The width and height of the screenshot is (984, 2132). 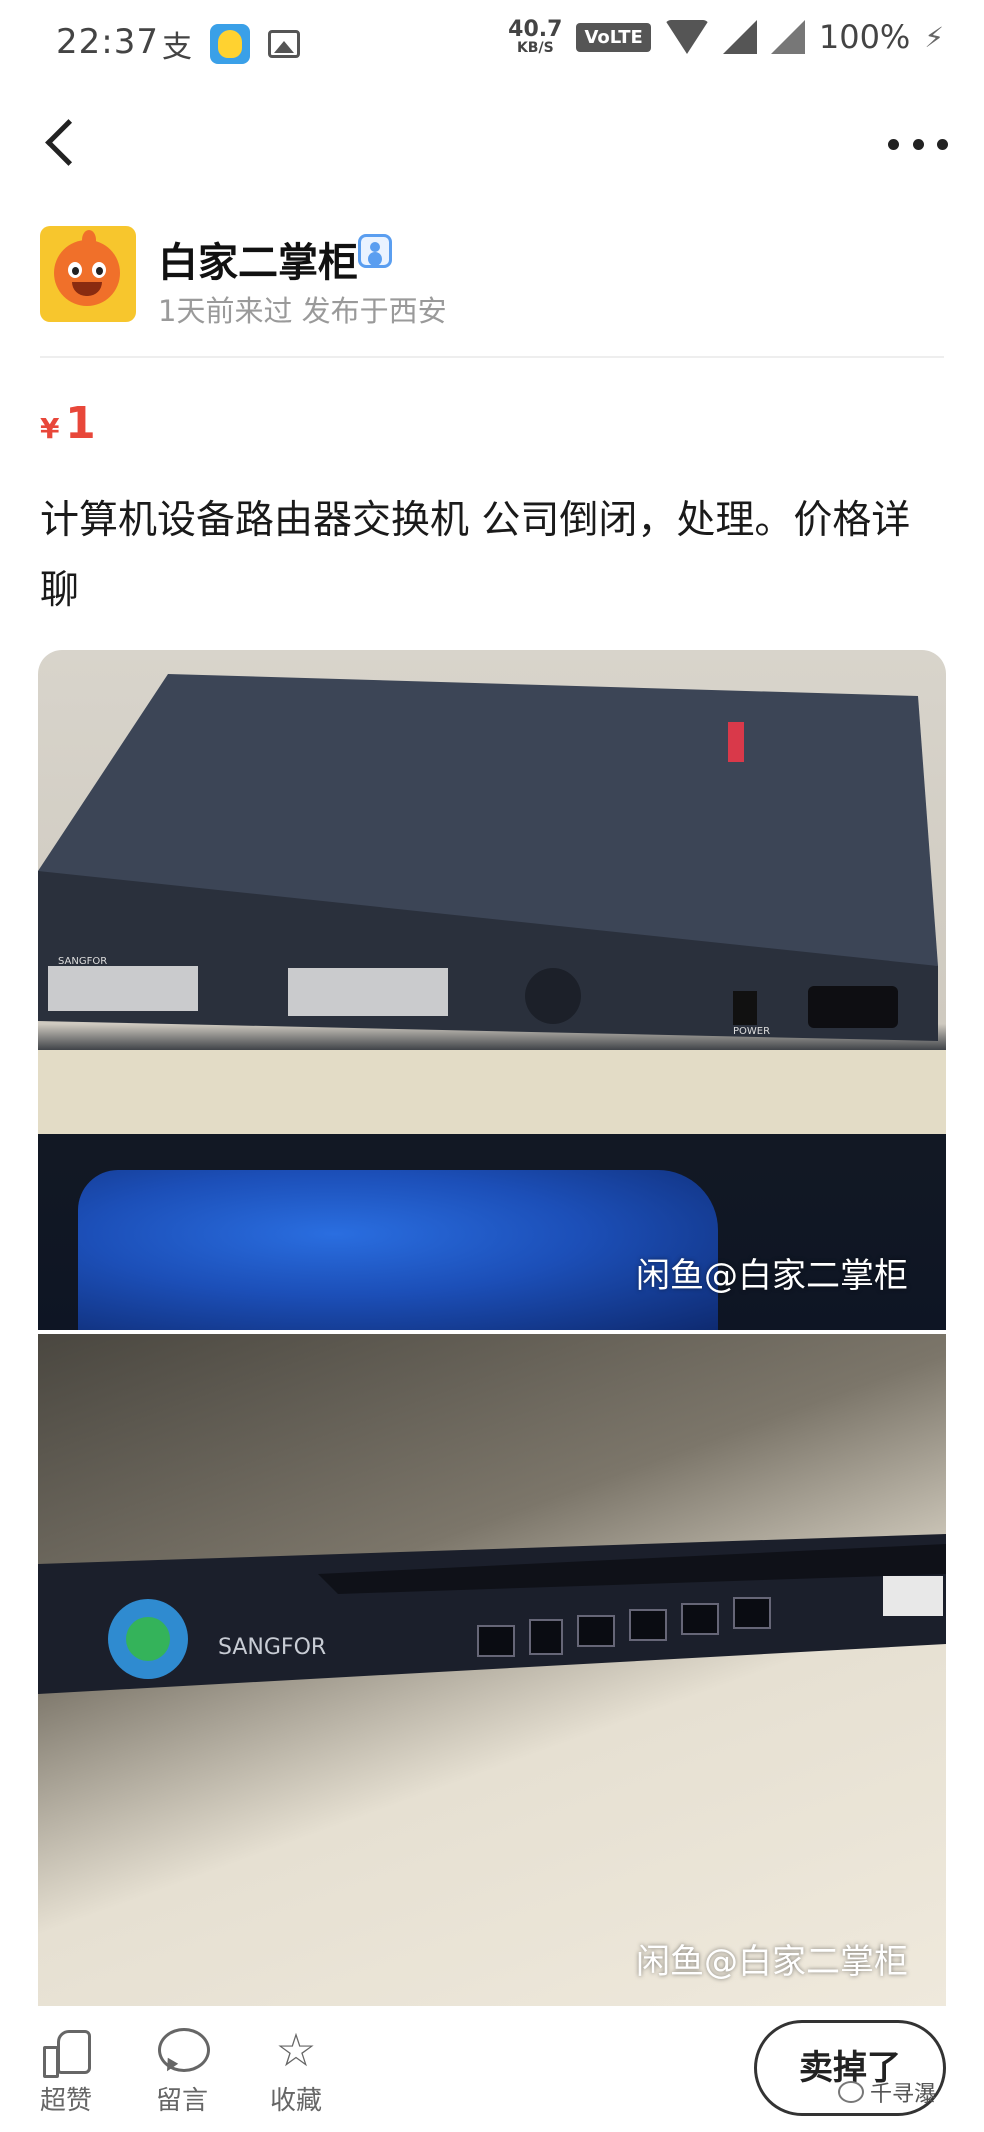 I want to click on status-left-icons: 支, so click(x=231, y=44).